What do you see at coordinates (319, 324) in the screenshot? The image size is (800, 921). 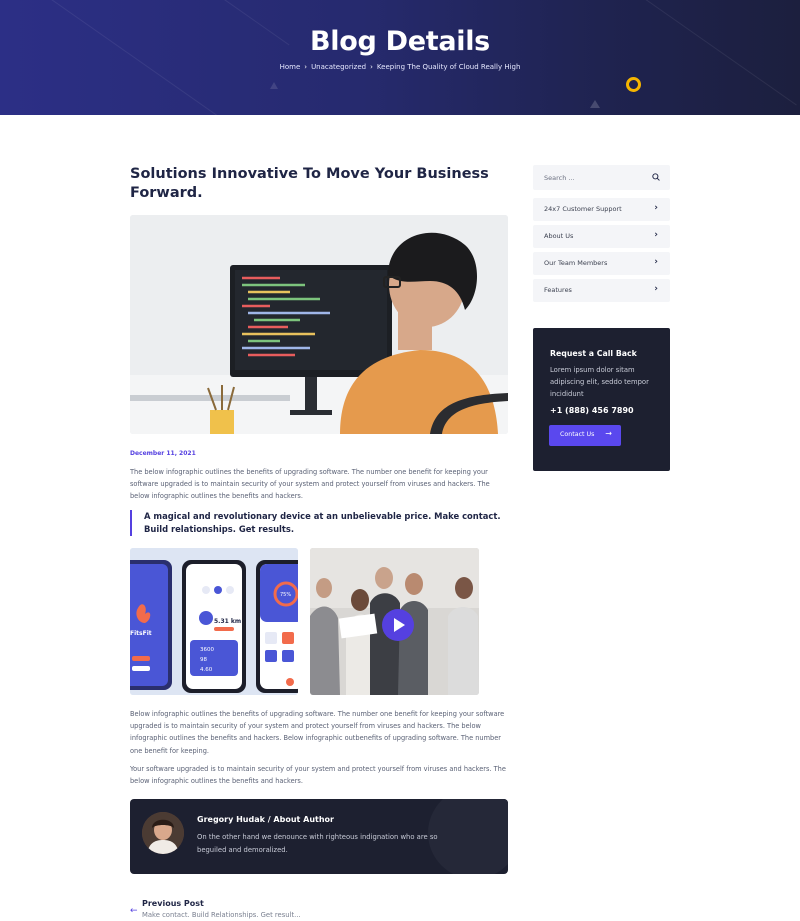 I see `post-featured-image` at bounding box center [319, 324].